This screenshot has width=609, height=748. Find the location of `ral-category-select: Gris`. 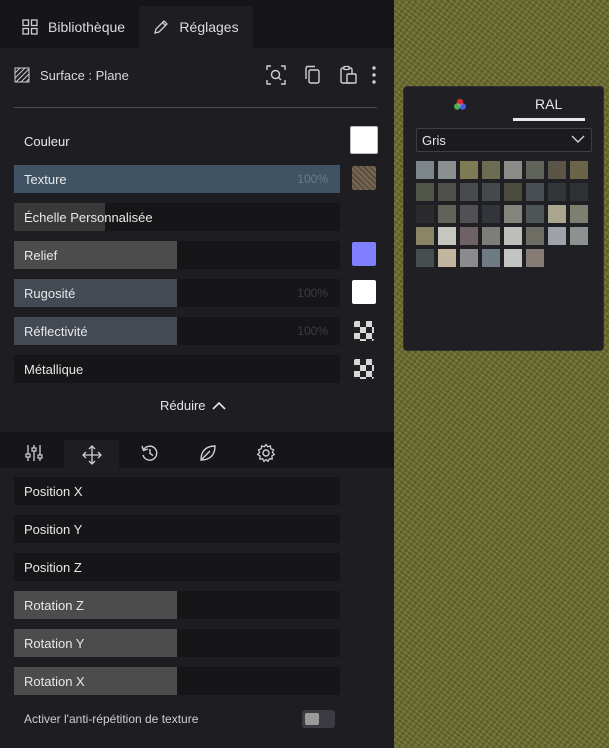

ral-category-select: Gris is located at coordinates (504, 140).